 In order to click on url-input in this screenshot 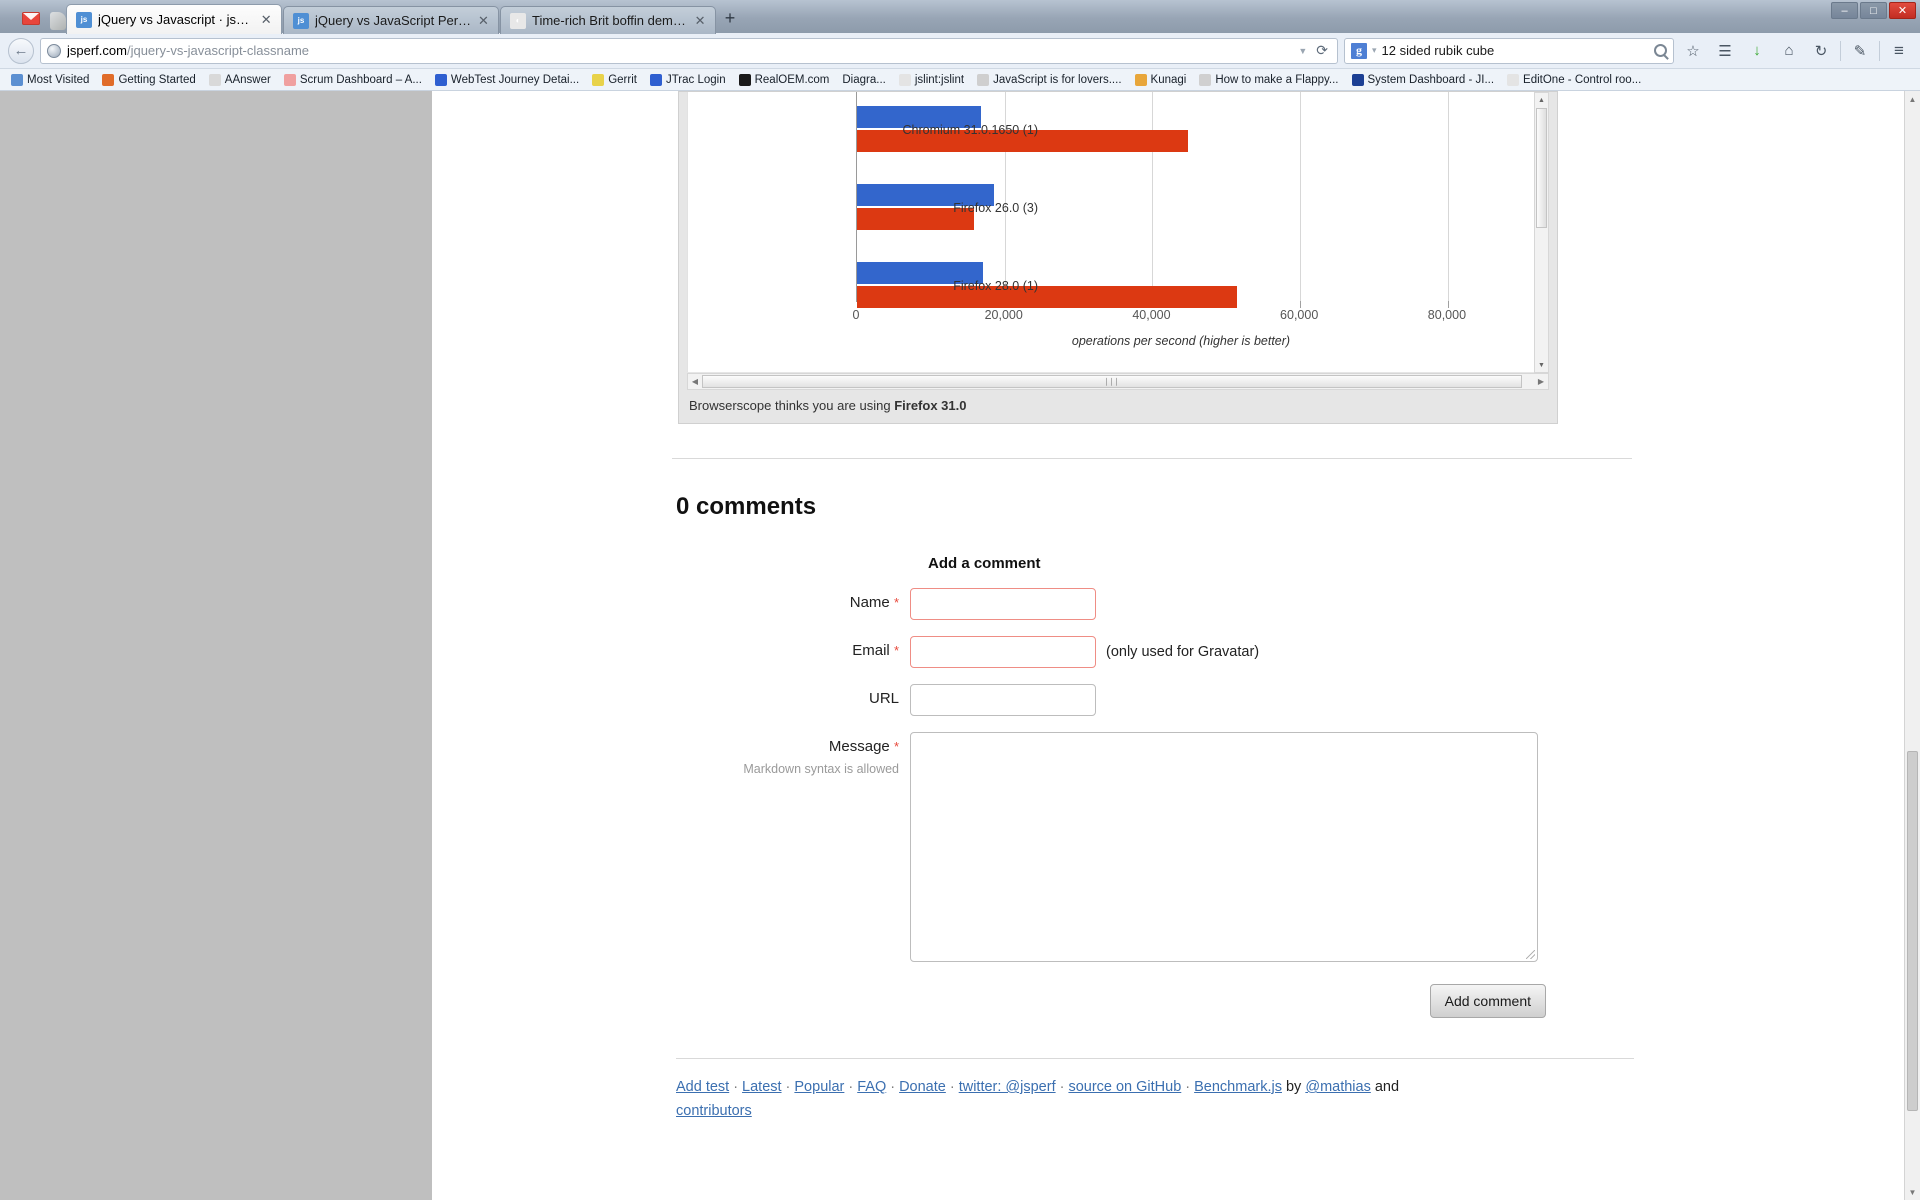, I will do `click(1003, 700)`.